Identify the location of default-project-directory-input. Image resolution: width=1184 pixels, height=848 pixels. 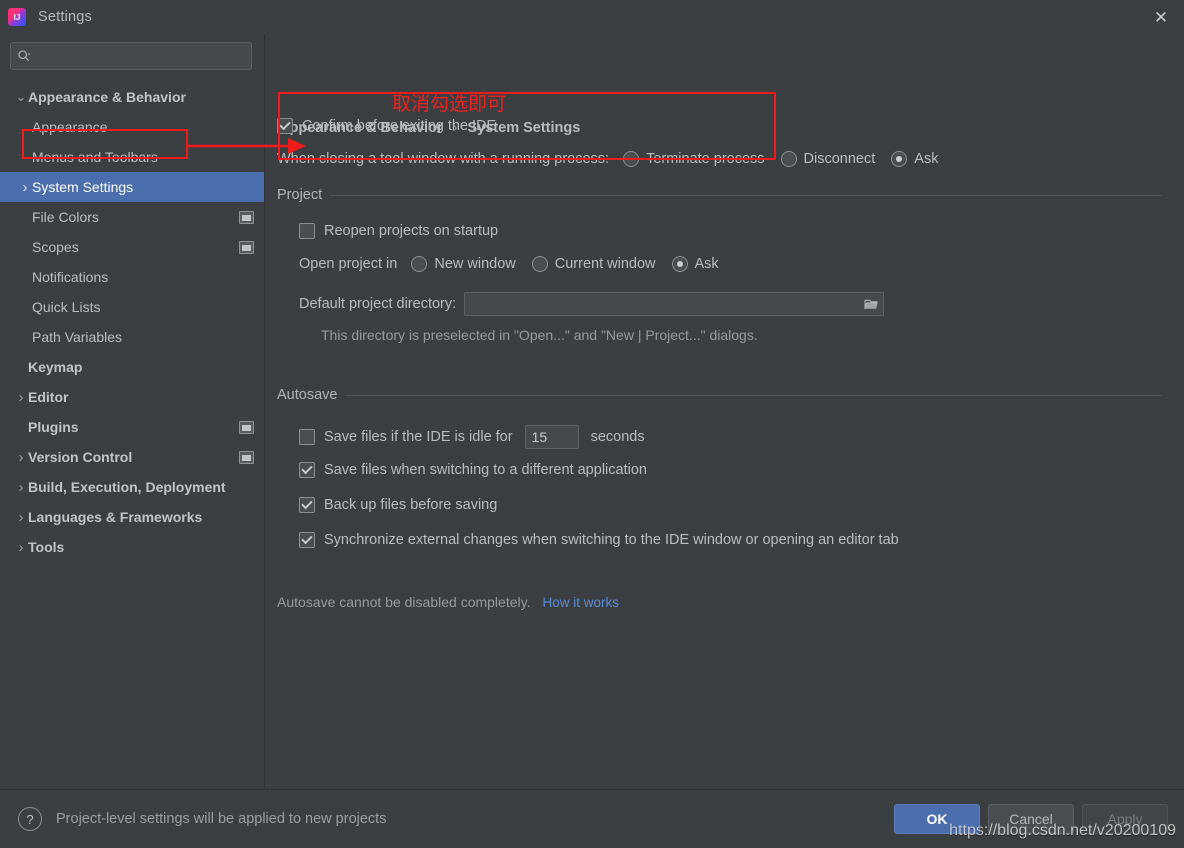
(666, 304).